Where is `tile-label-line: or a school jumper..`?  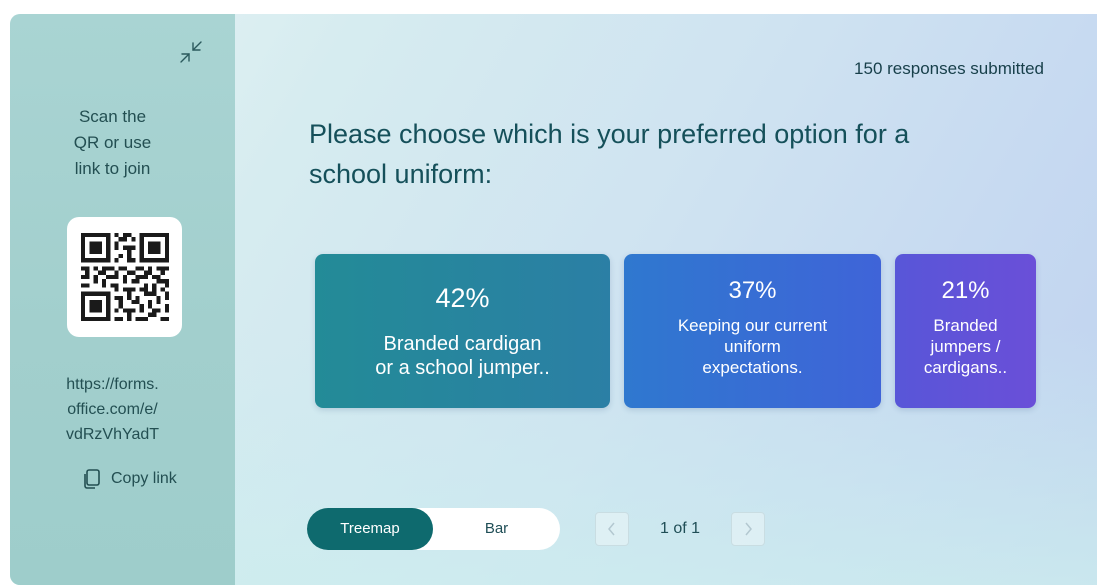 tile-label-line: or a school jumper.. is located at coordinates (462, 367).